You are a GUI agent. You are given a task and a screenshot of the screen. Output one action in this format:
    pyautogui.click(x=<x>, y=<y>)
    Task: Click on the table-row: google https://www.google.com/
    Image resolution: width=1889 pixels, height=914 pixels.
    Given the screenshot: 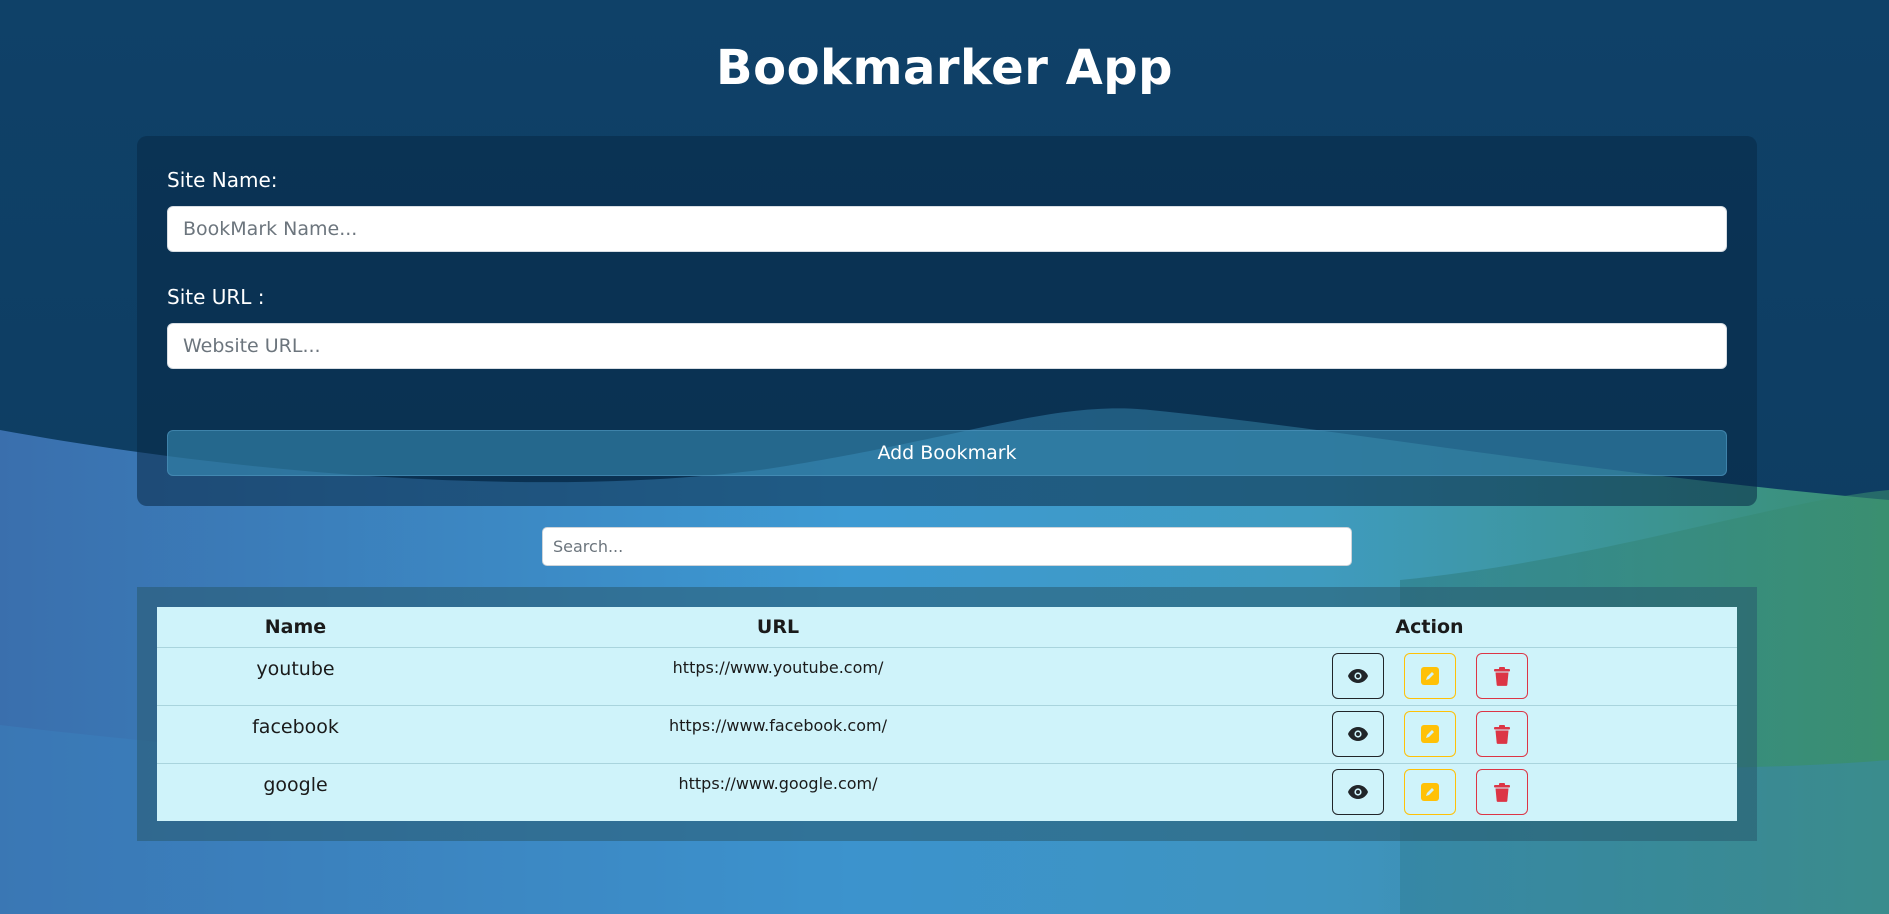 What is the action you would take?
    pyautogui.click(x=947, y=793)
    